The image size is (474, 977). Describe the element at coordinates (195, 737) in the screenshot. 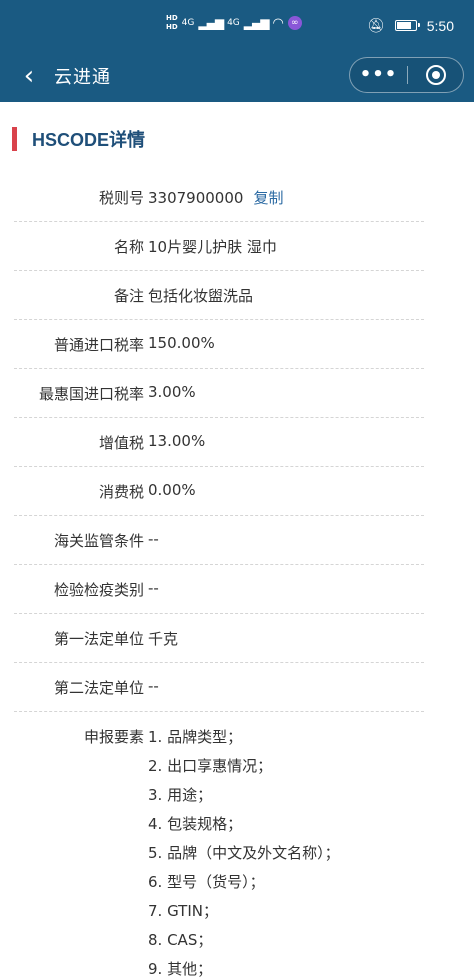

I see `list-item: 1. 品牌类型；` at that location.